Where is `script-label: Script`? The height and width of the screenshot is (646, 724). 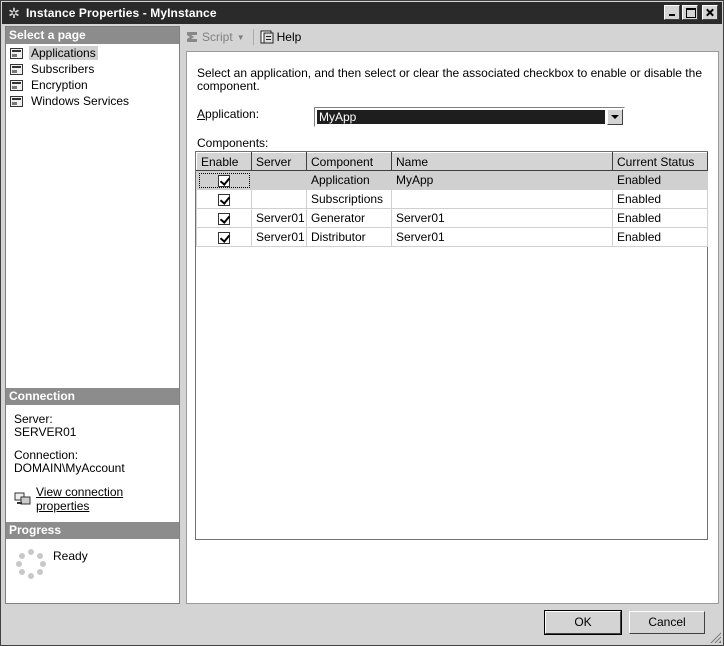
script-label: Script is located at coordinates (217, 37).